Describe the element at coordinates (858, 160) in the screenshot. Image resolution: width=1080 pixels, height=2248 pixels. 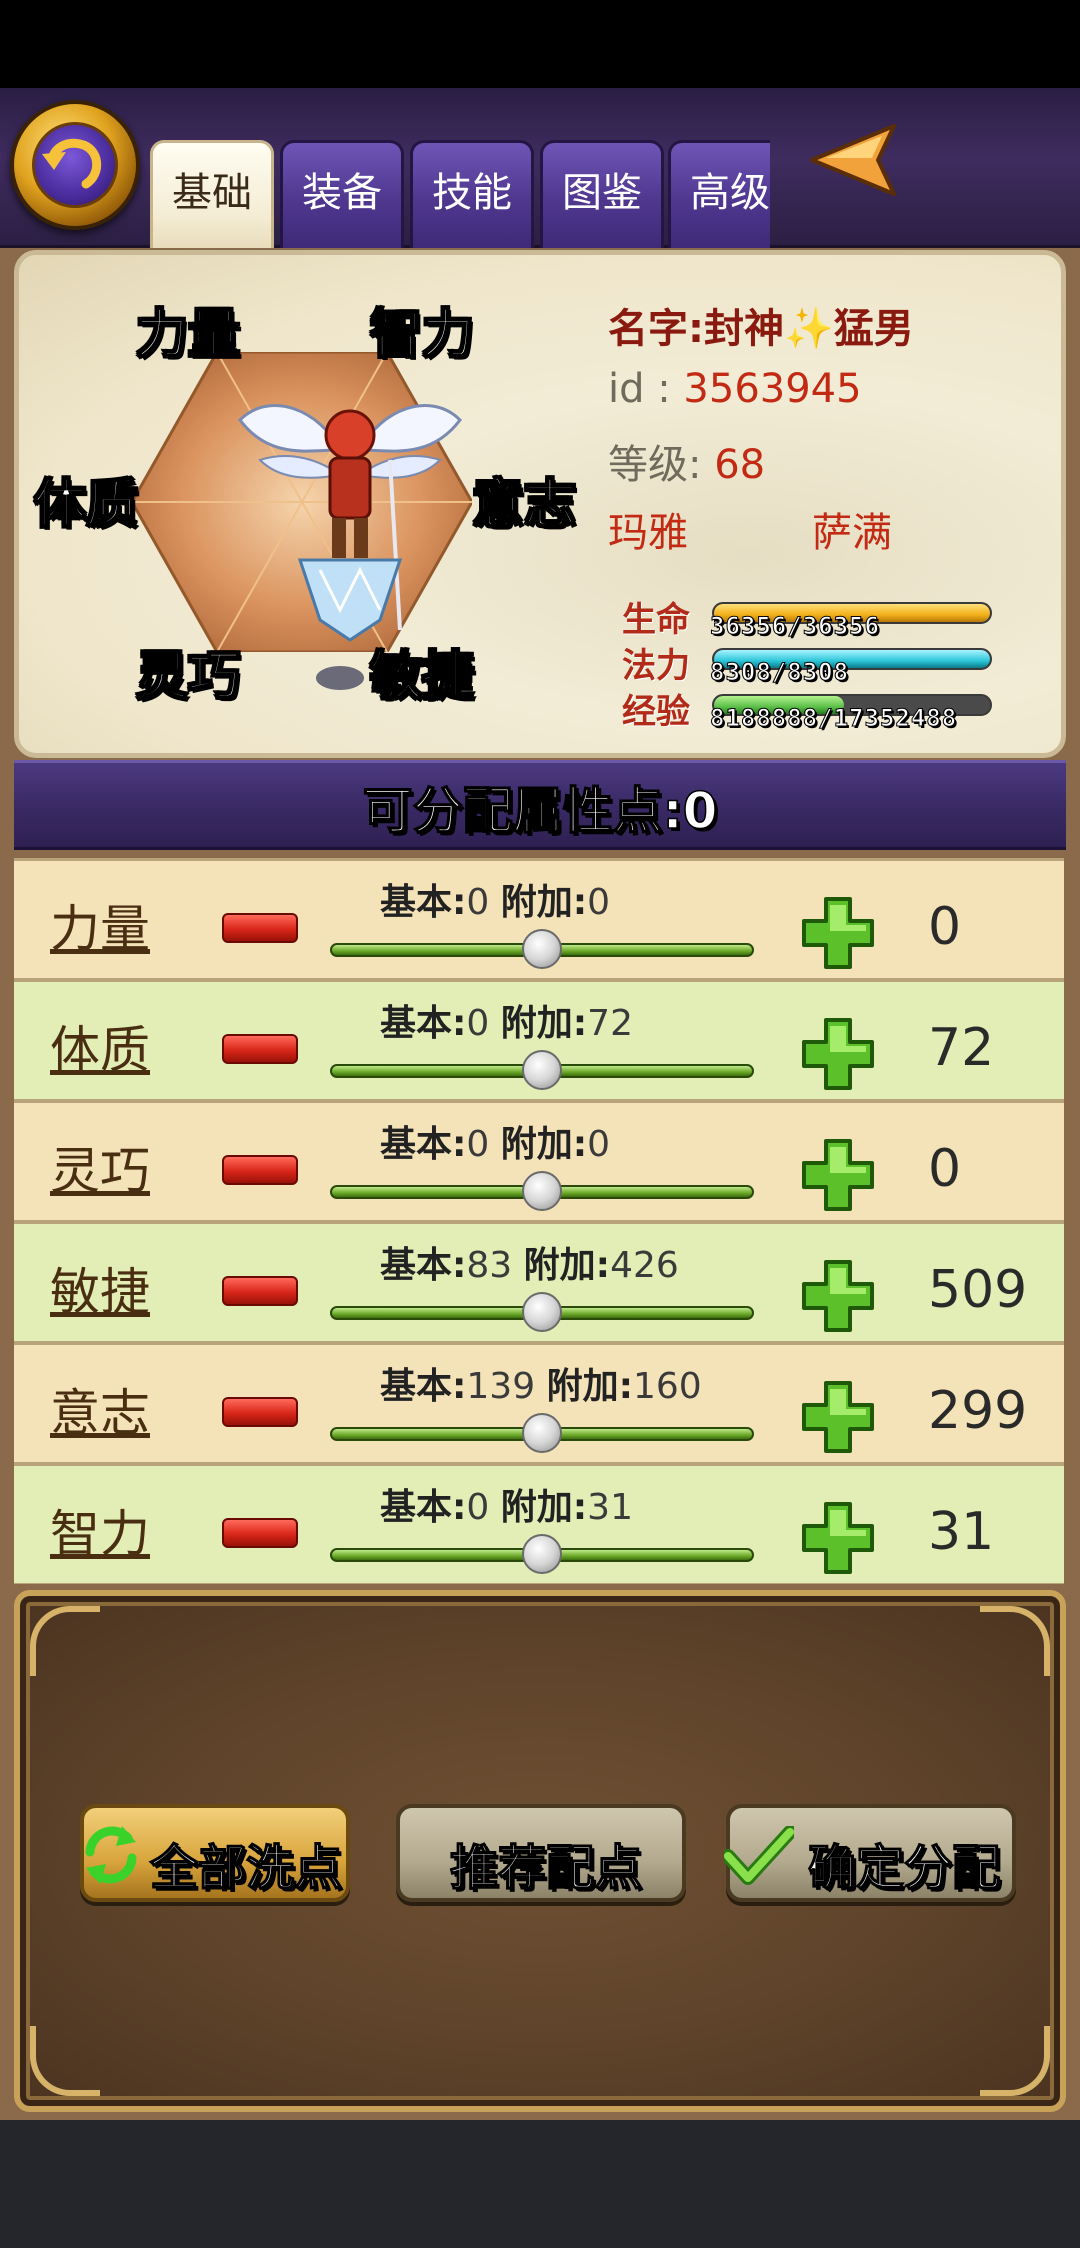
I see `scroll-tabs-left-icon` at that location.